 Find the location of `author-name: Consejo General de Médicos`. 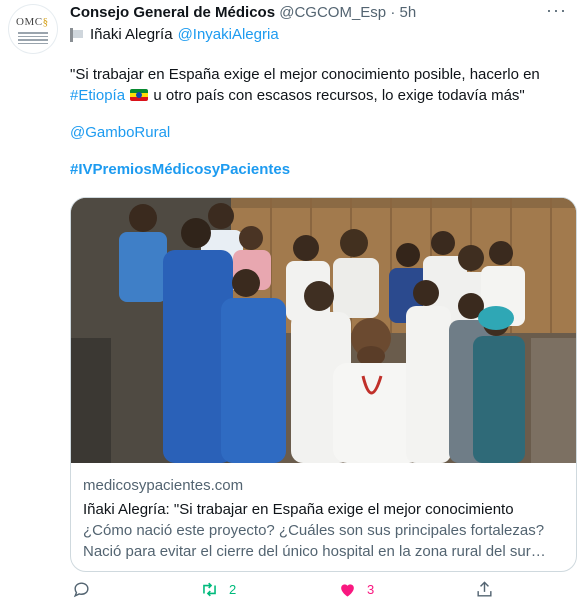

author-name: Consejo General de Médicos is located at coordinates (172, 12).